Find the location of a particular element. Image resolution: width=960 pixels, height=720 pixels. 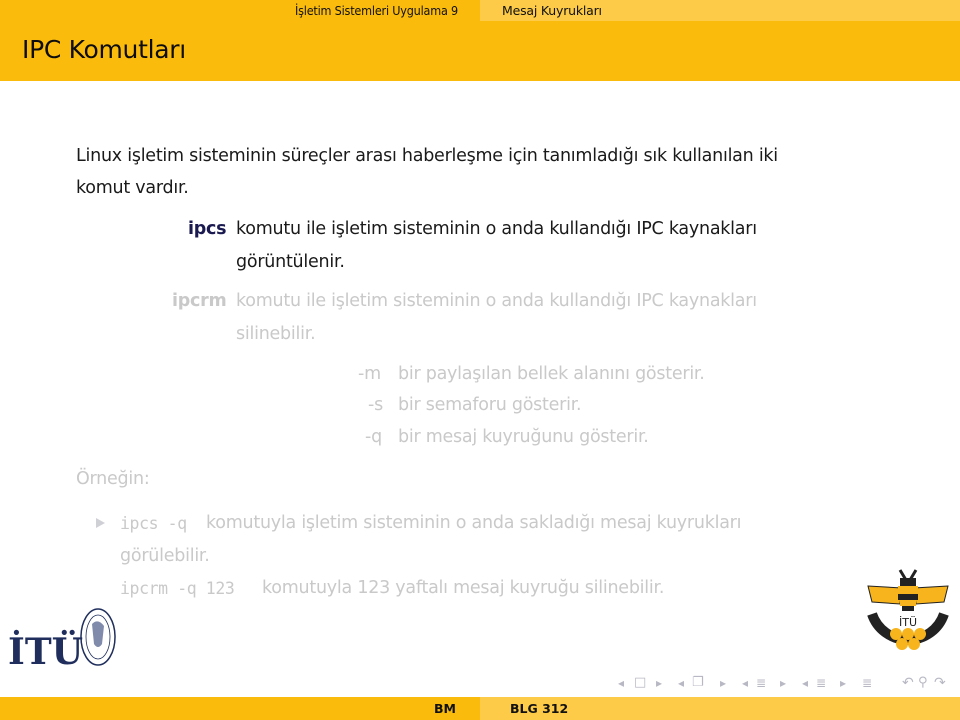

command-desc-ipcrm-line2: silinebilir. is located at coordinates (276, 334).